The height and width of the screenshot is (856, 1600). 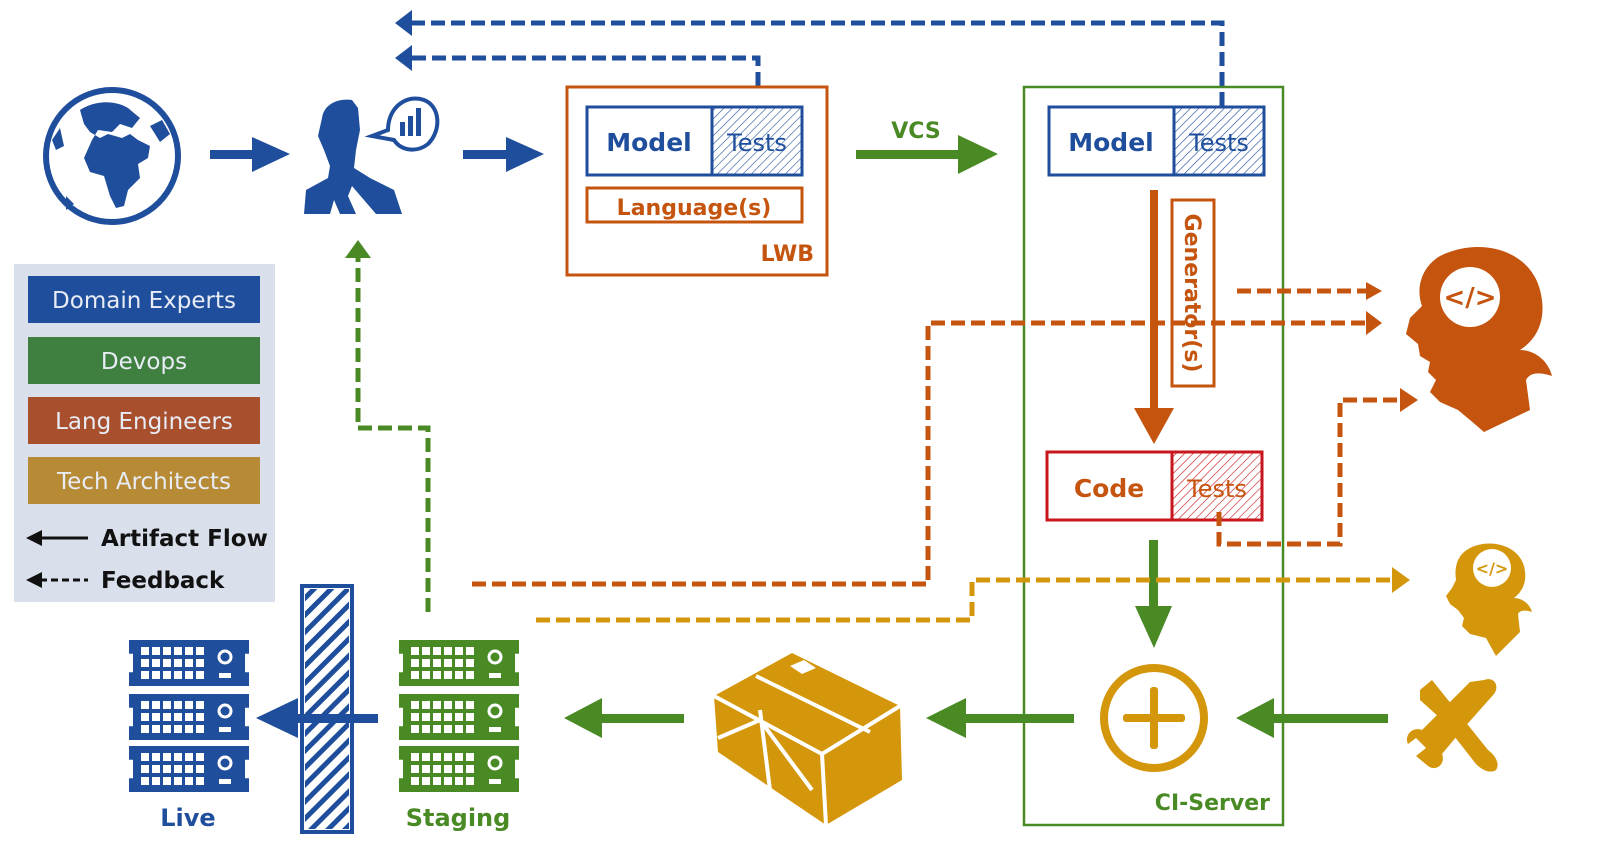 What do you see at coordinates (1154, 317) in the screenshot?
I see `generator-arrow` at bounding box center [1154, 317].